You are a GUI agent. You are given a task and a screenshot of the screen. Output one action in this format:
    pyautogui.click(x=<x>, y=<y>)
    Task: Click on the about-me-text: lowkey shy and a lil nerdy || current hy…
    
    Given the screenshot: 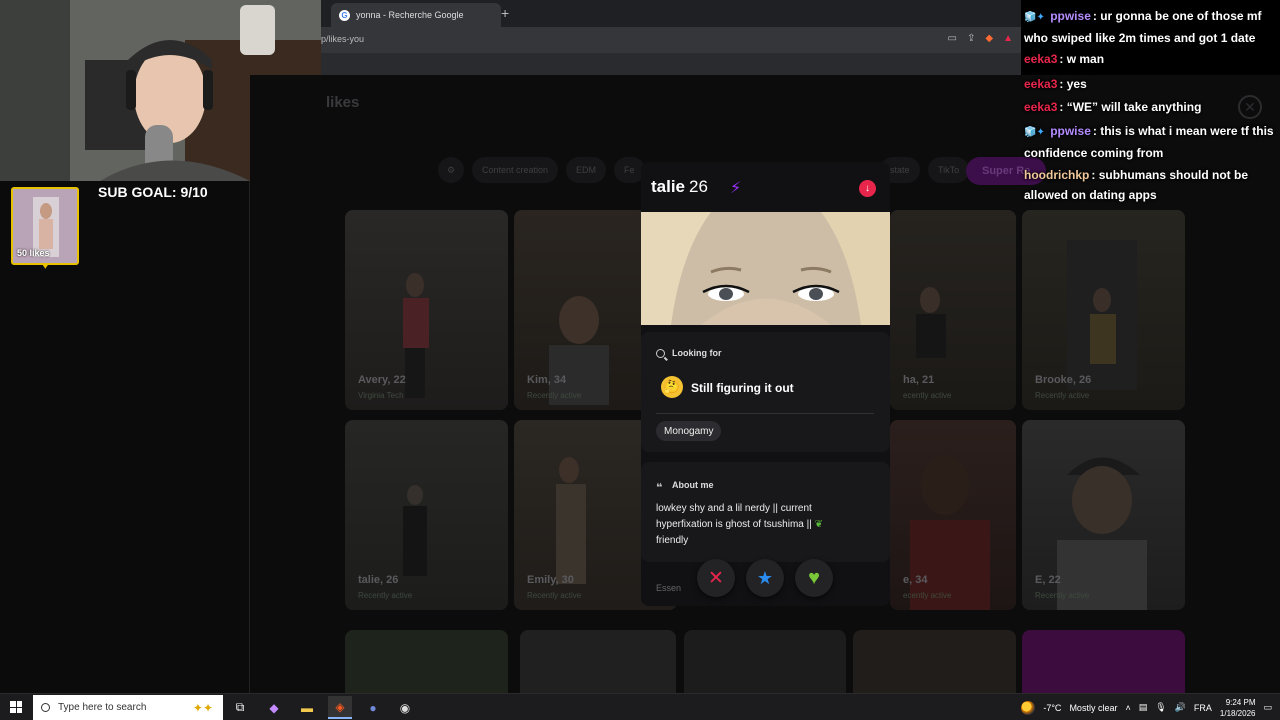 What is the action you would take?
    pyautogui.click(x=756, y=525)
    